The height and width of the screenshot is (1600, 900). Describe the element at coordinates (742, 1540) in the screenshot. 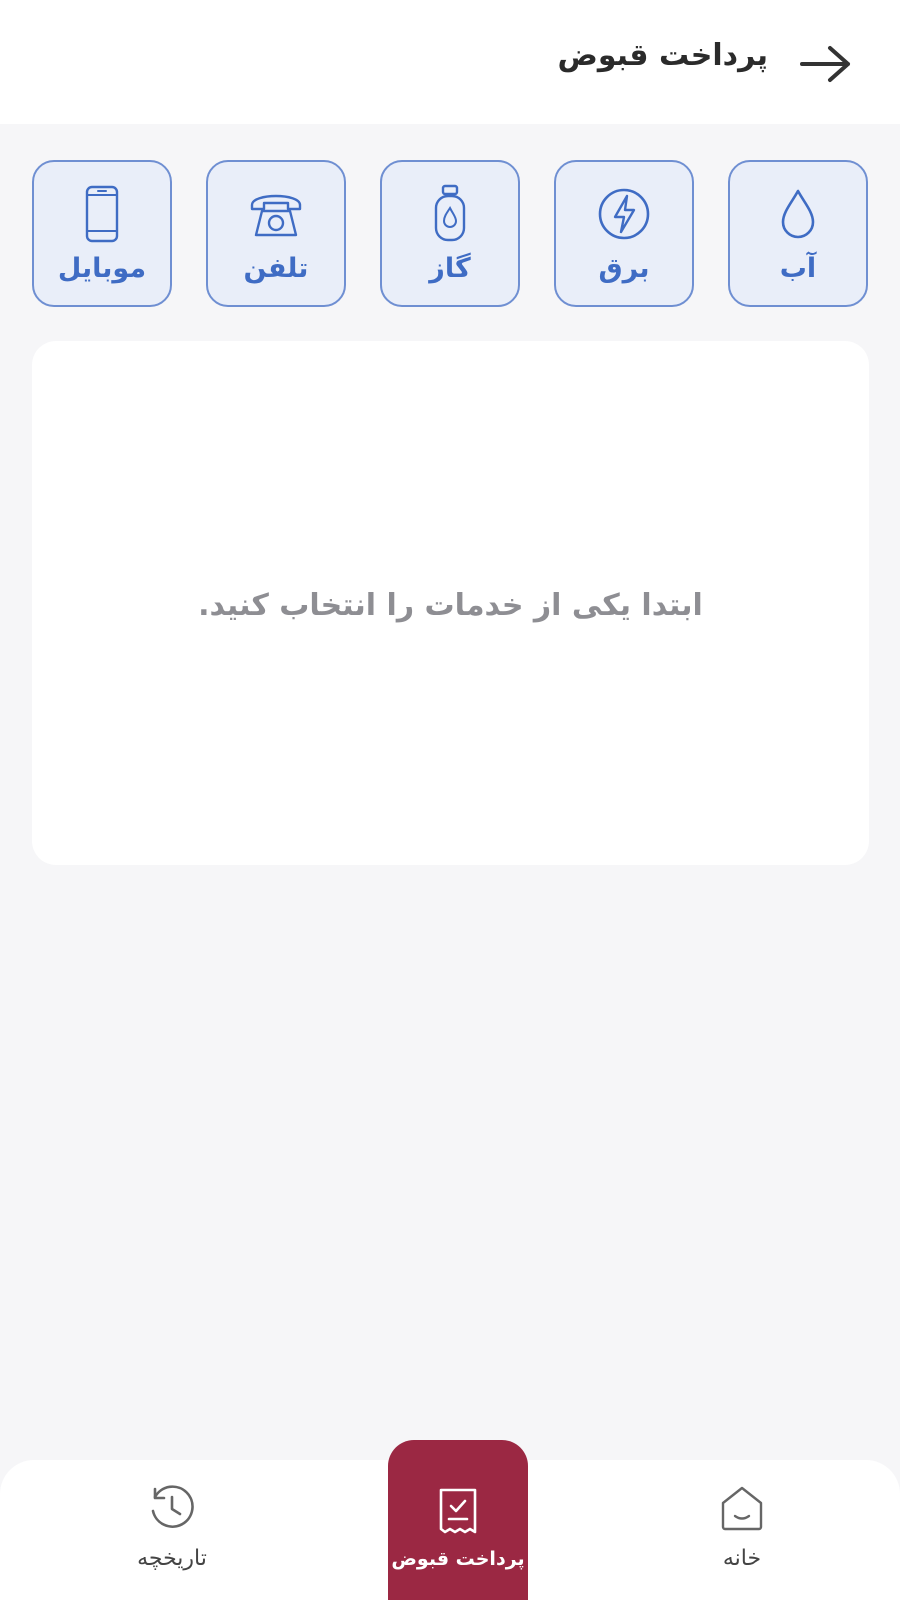

I see `nav-home: خانه` at that location.